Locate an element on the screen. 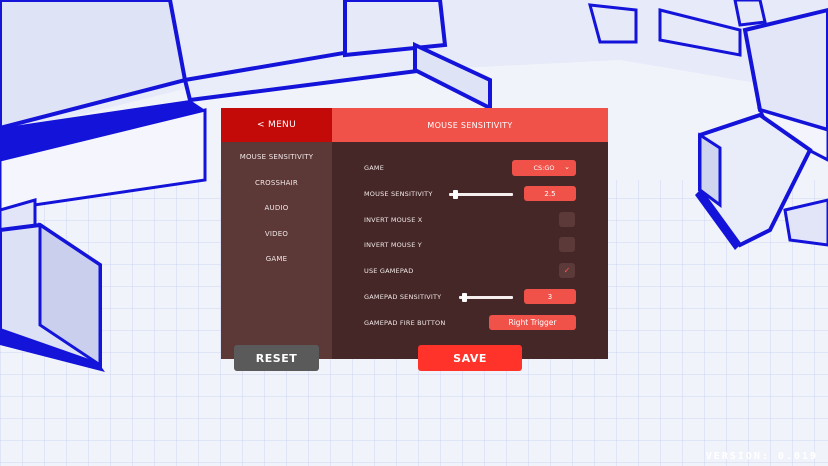 This screenshot has height=466, width=828. sidebar-item-game: GAME is located at coordinates (276, 259).